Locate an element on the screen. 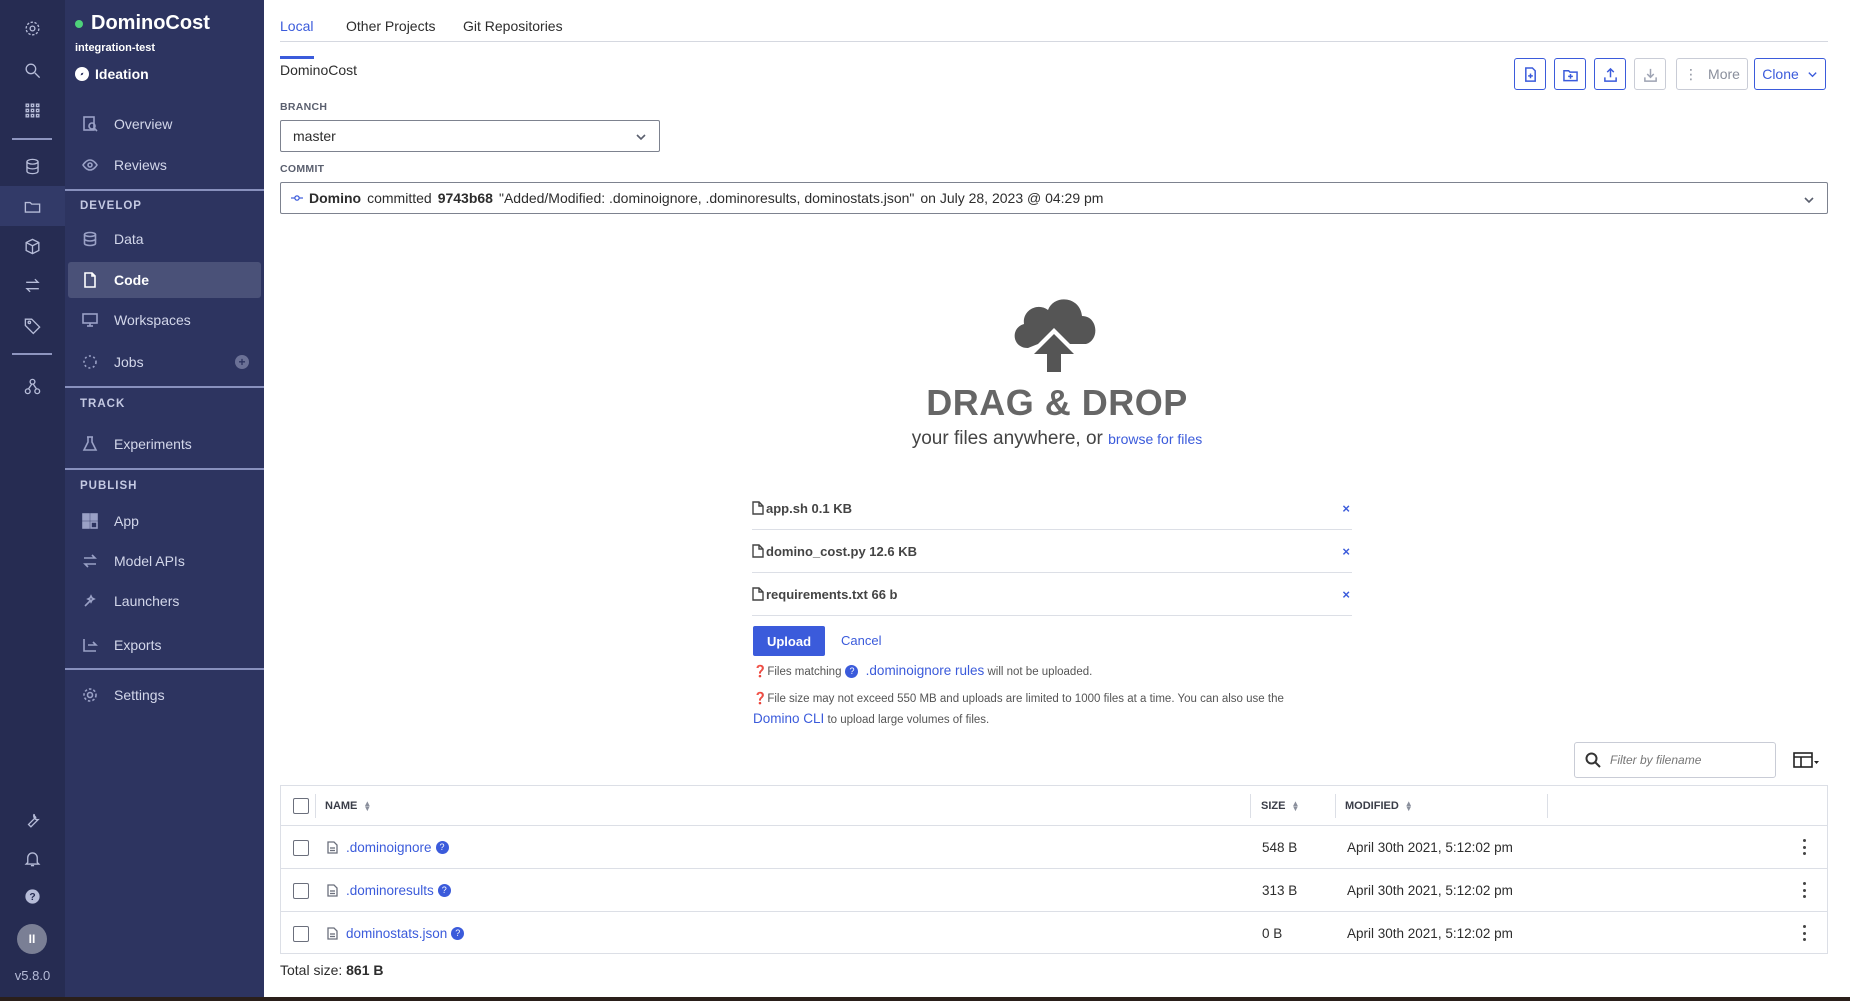  pending-file-name: requirements.txt 66 b is located at coordinates (832, 594).